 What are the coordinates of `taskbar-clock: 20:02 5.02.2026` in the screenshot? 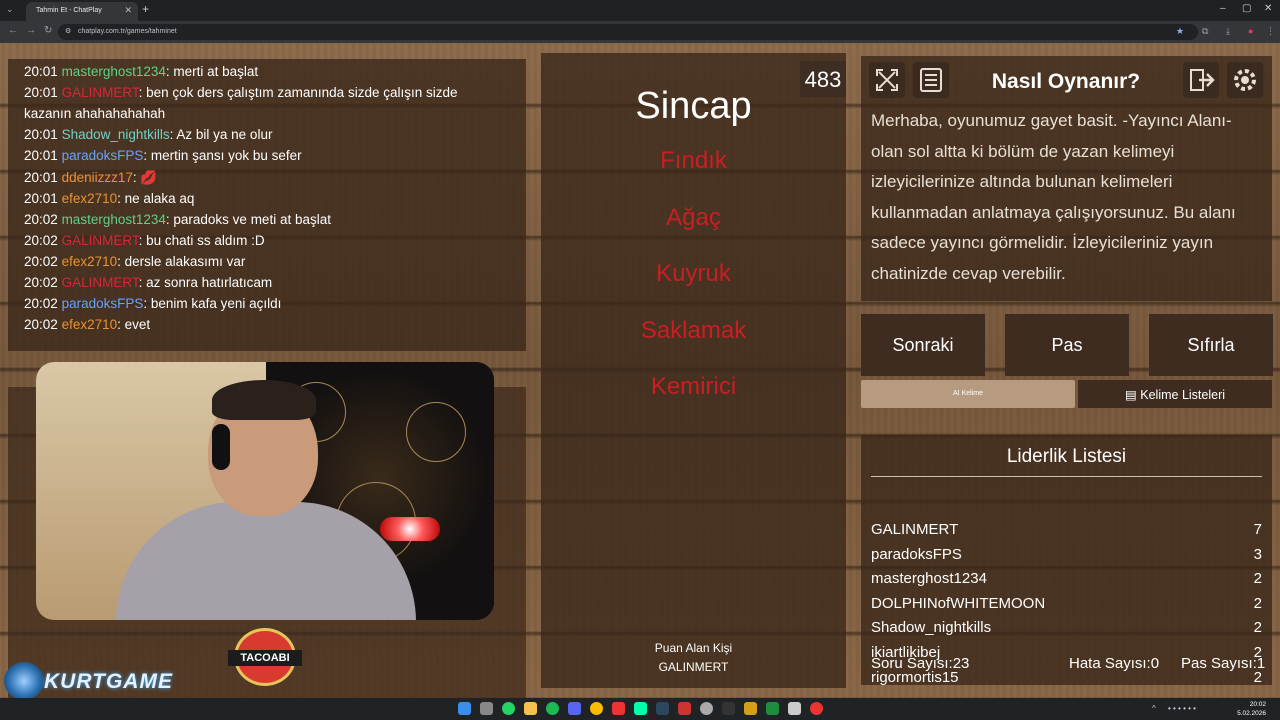 It's located at (1251, 709).